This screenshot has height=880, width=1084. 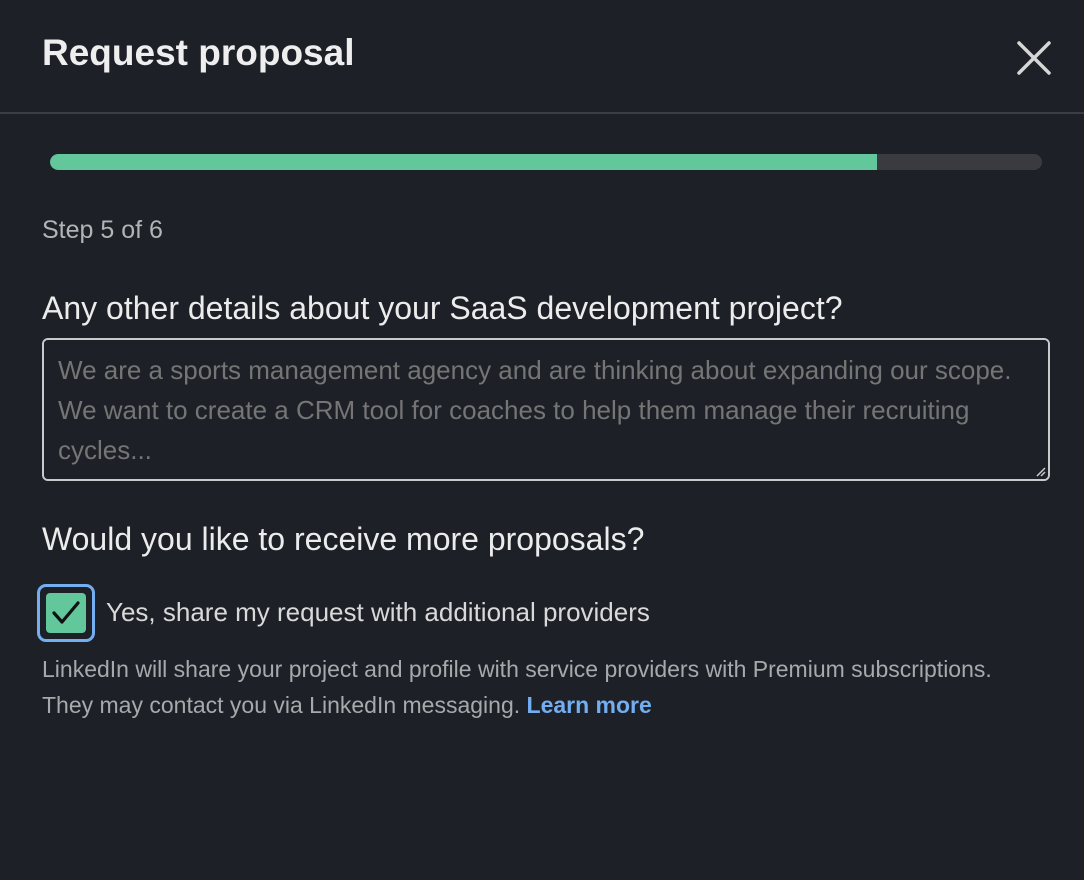 I want to click on dialog-header: Request proposal, so click(x=542, y=57).